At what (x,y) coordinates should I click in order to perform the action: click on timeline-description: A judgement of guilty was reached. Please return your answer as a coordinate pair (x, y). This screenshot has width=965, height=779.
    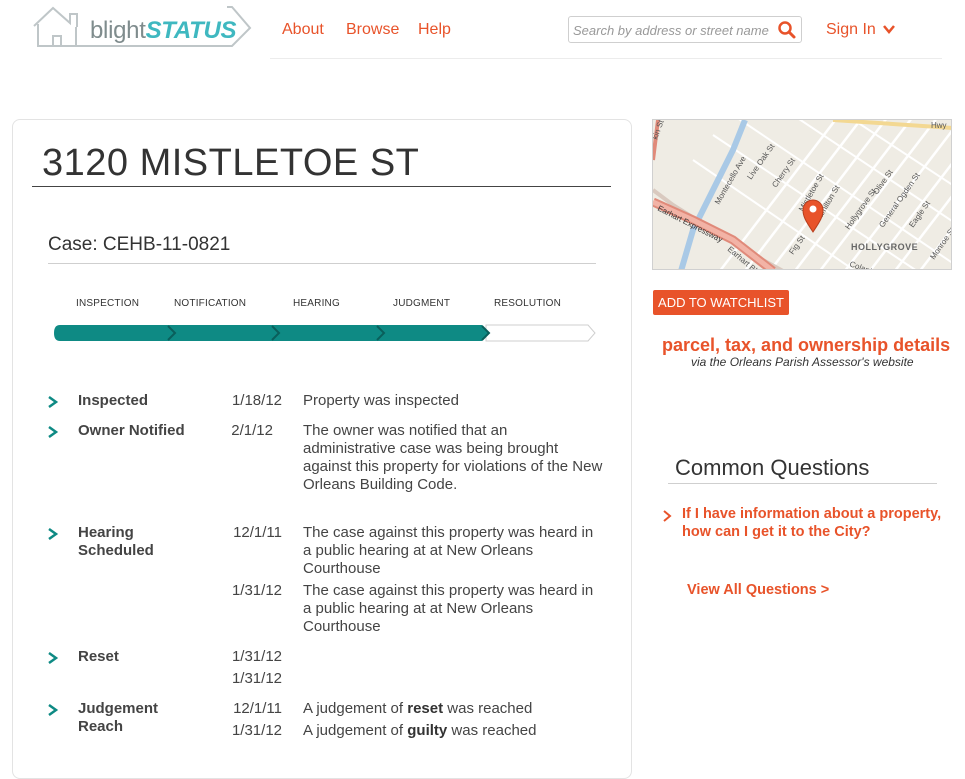
    Looking at the image, I should click on (453, 731).